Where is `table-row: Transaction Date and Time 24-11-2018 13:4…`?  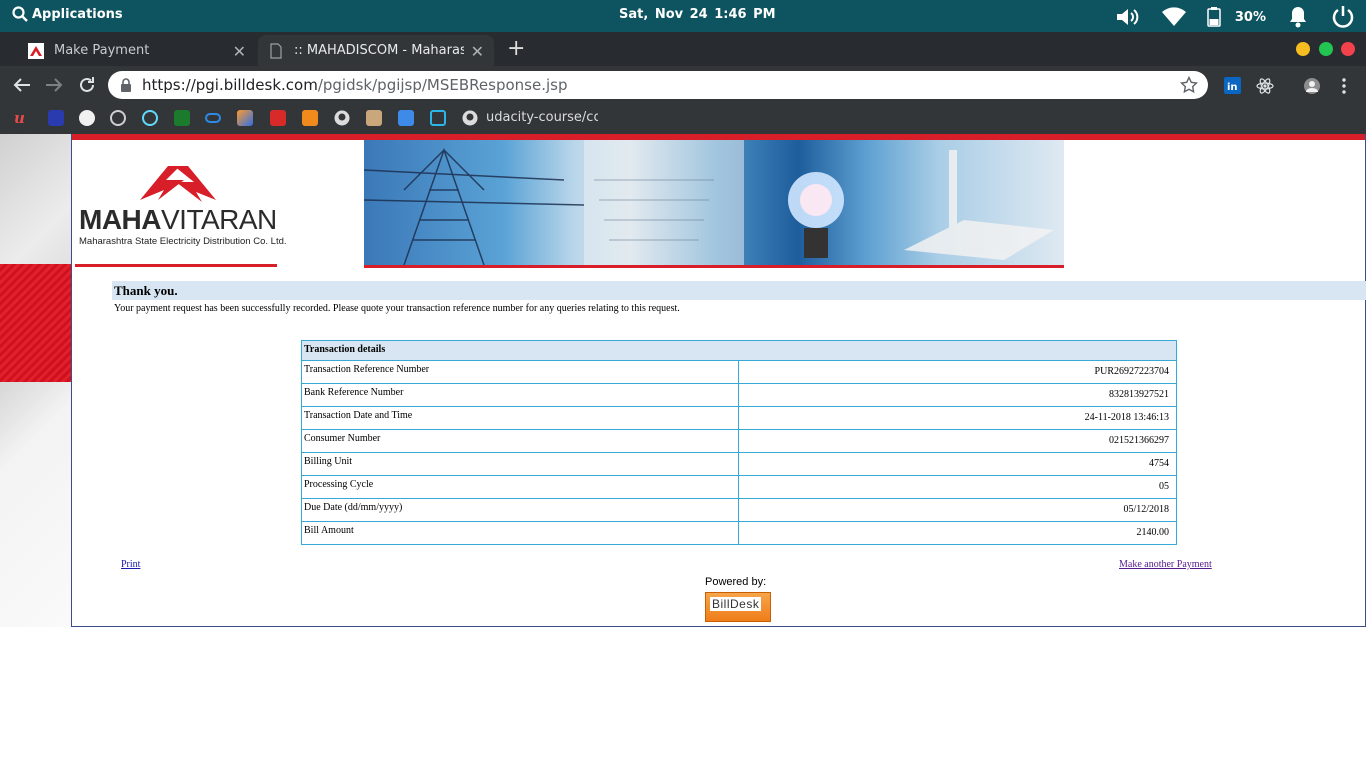 table-row: Transaction Date and Time 24-11-2018 13:4… is located at coordinates (739, 418).